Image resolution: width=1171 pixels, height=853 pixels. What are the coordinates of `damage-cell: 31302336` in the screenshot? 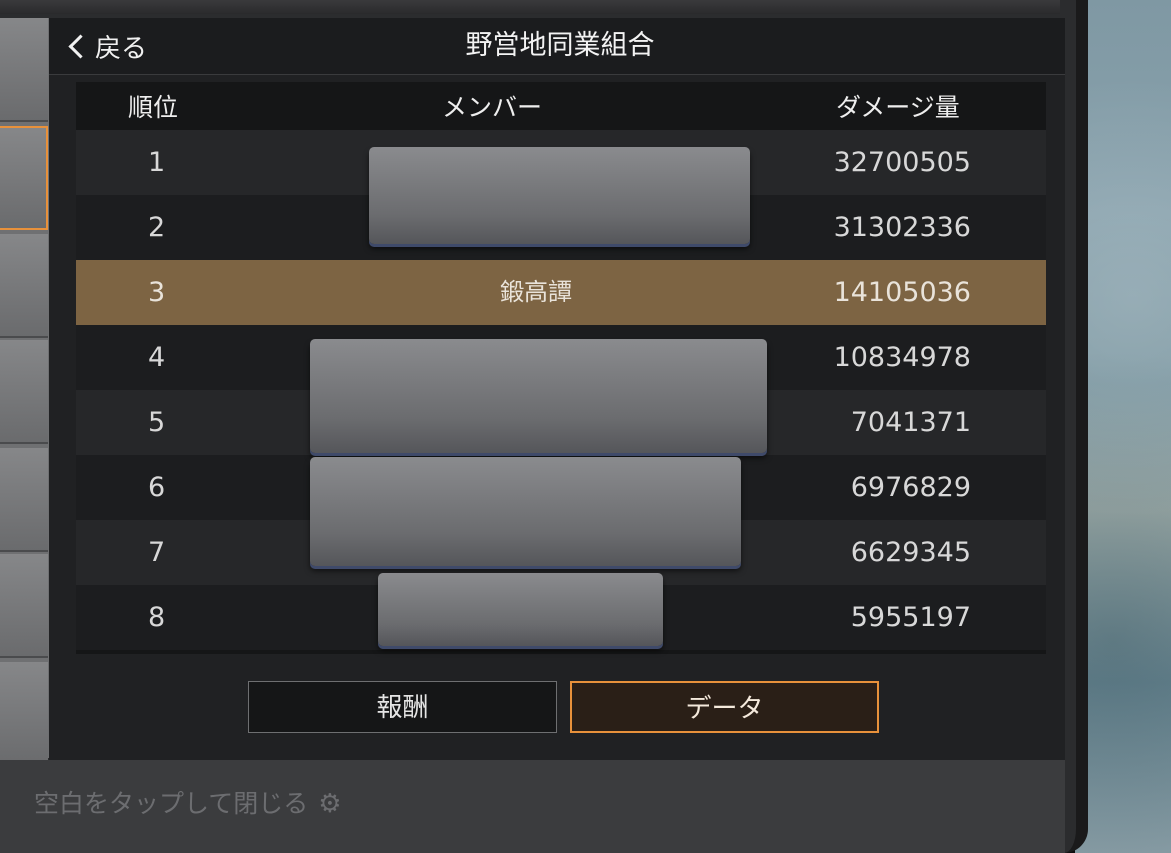 It's located at (902, 227).